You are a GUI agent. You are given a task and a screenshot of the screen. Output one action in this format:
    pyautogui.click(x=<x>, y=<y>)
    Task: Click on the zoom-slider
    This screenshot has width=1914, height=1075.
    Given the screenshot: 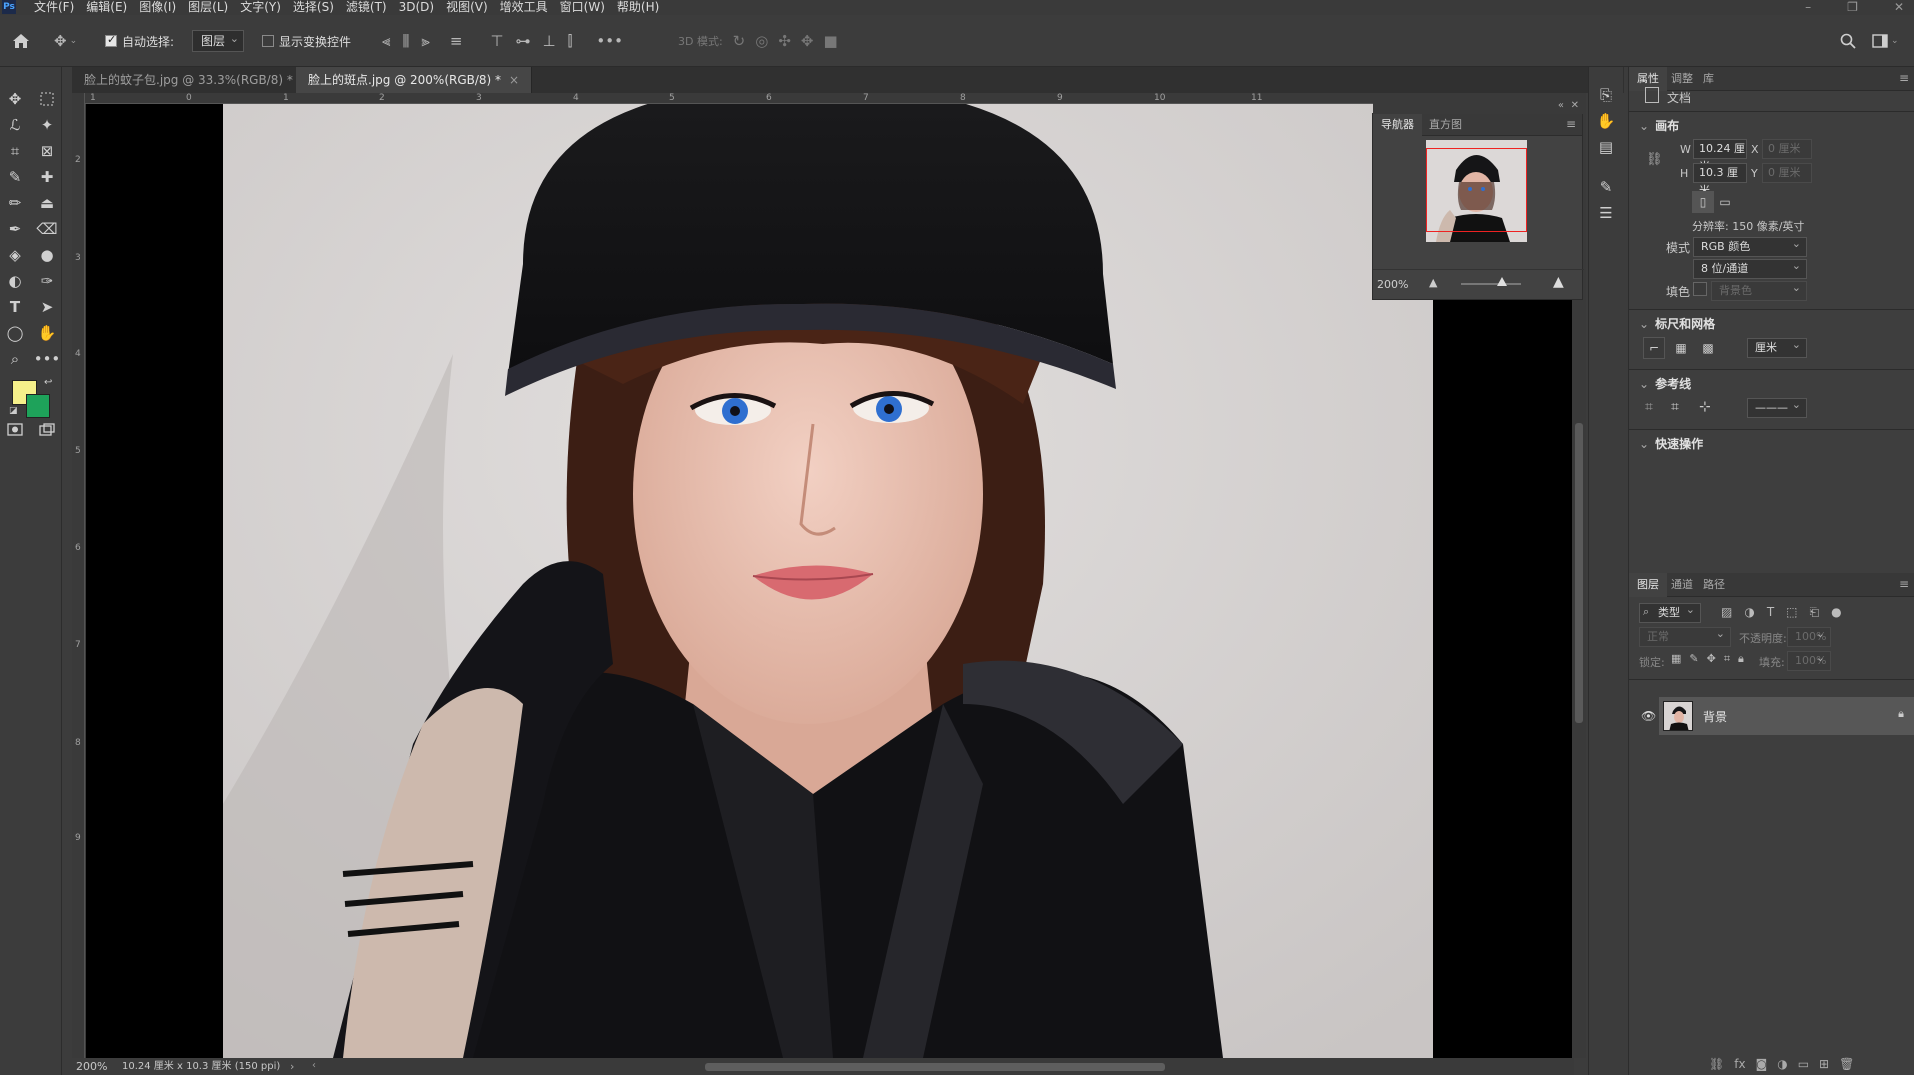 What is the action you would take?
    pyautogui.click(x=1491, y=284)
    